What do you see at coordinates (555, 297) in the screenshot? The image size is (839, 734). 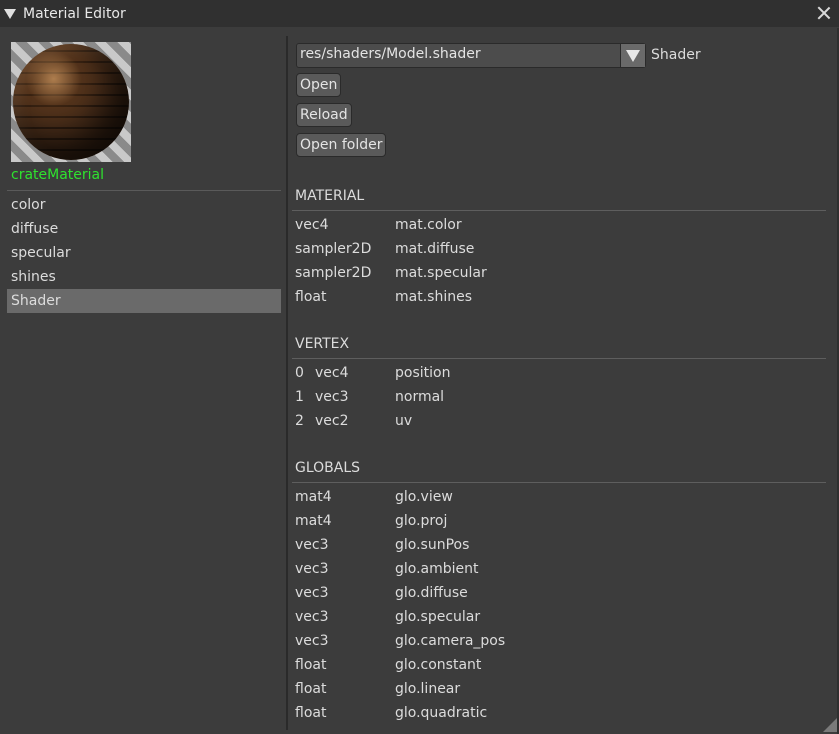 I see `uniform-row: float mat.shines` at bounding box center [555, 297].